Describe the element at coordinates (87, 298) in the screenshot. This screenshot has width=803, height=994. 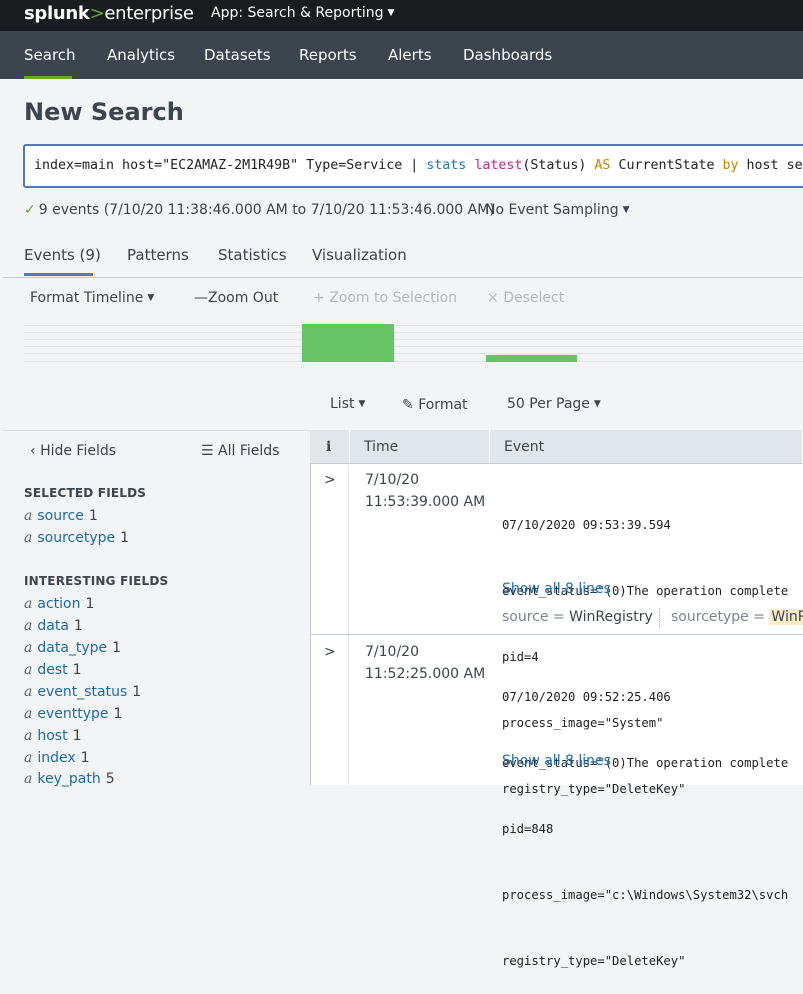
I see `format-timeline-label: Format Timeline` at that location.